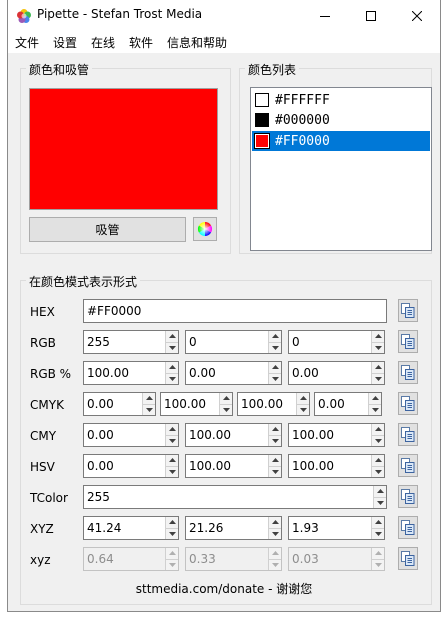 This screenshot has height=621, width=447. I want to click on cmy-field-1: 0.00, so click(131, 435).